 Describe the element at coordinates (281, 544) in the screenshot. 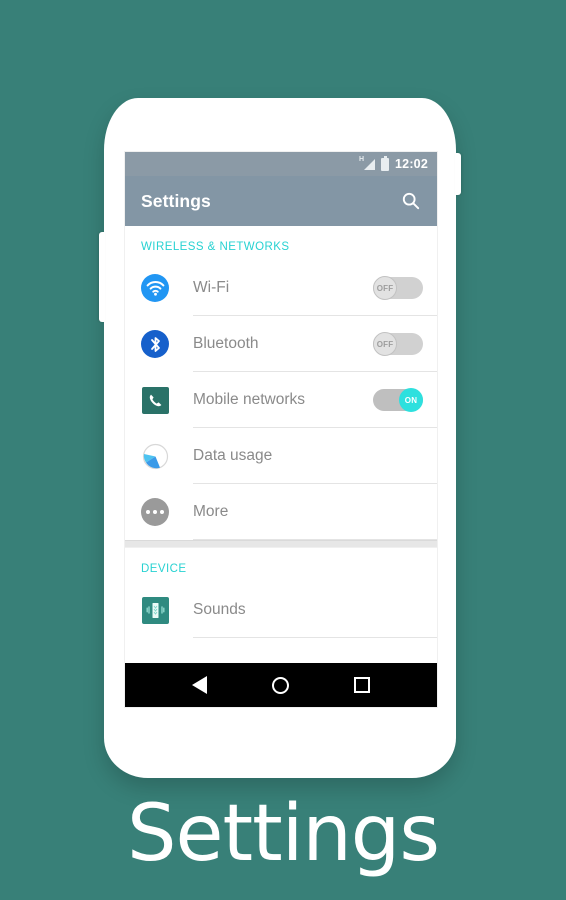

I see `section-separator` at that location.